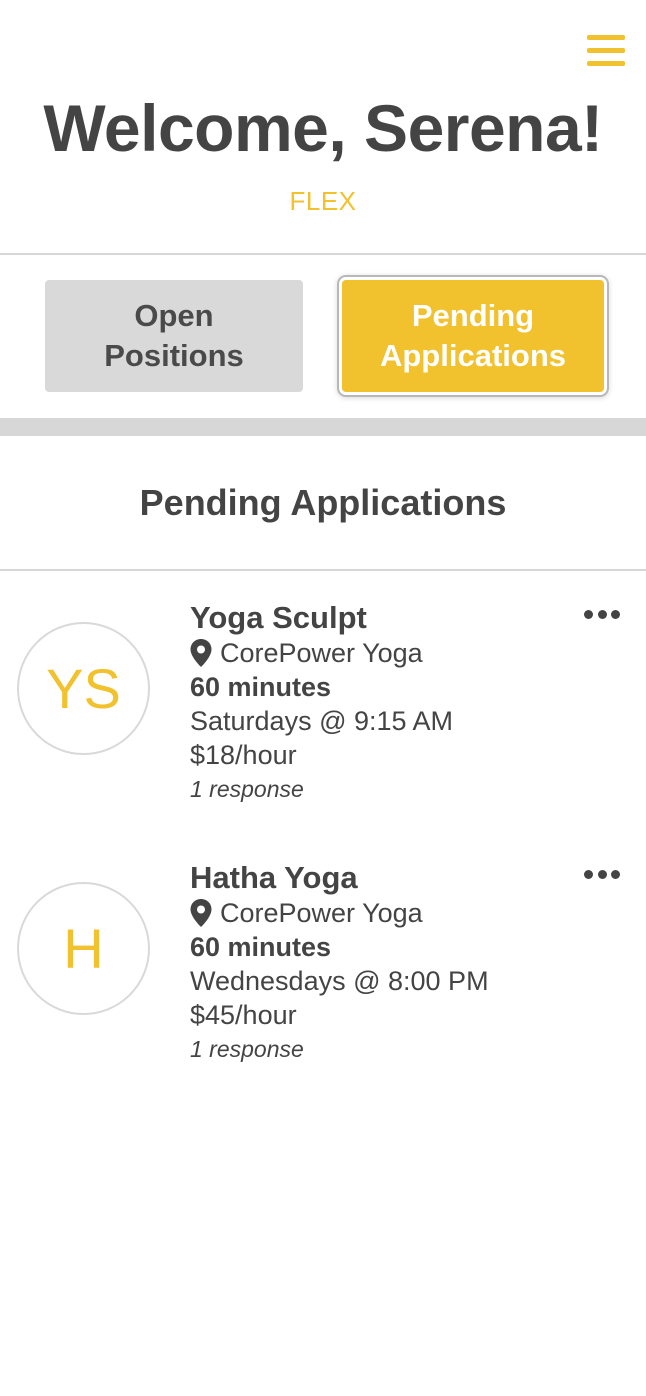  What do you see at coordinates (174, 336) in the screenshot?
I see `tab-open-positions: Open Positions` at bounding box center [174, 336].